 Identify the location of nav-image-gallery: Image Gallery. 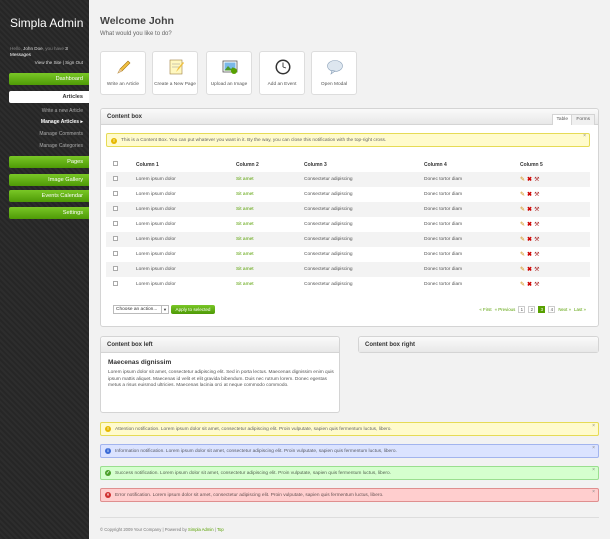
(49, 180).